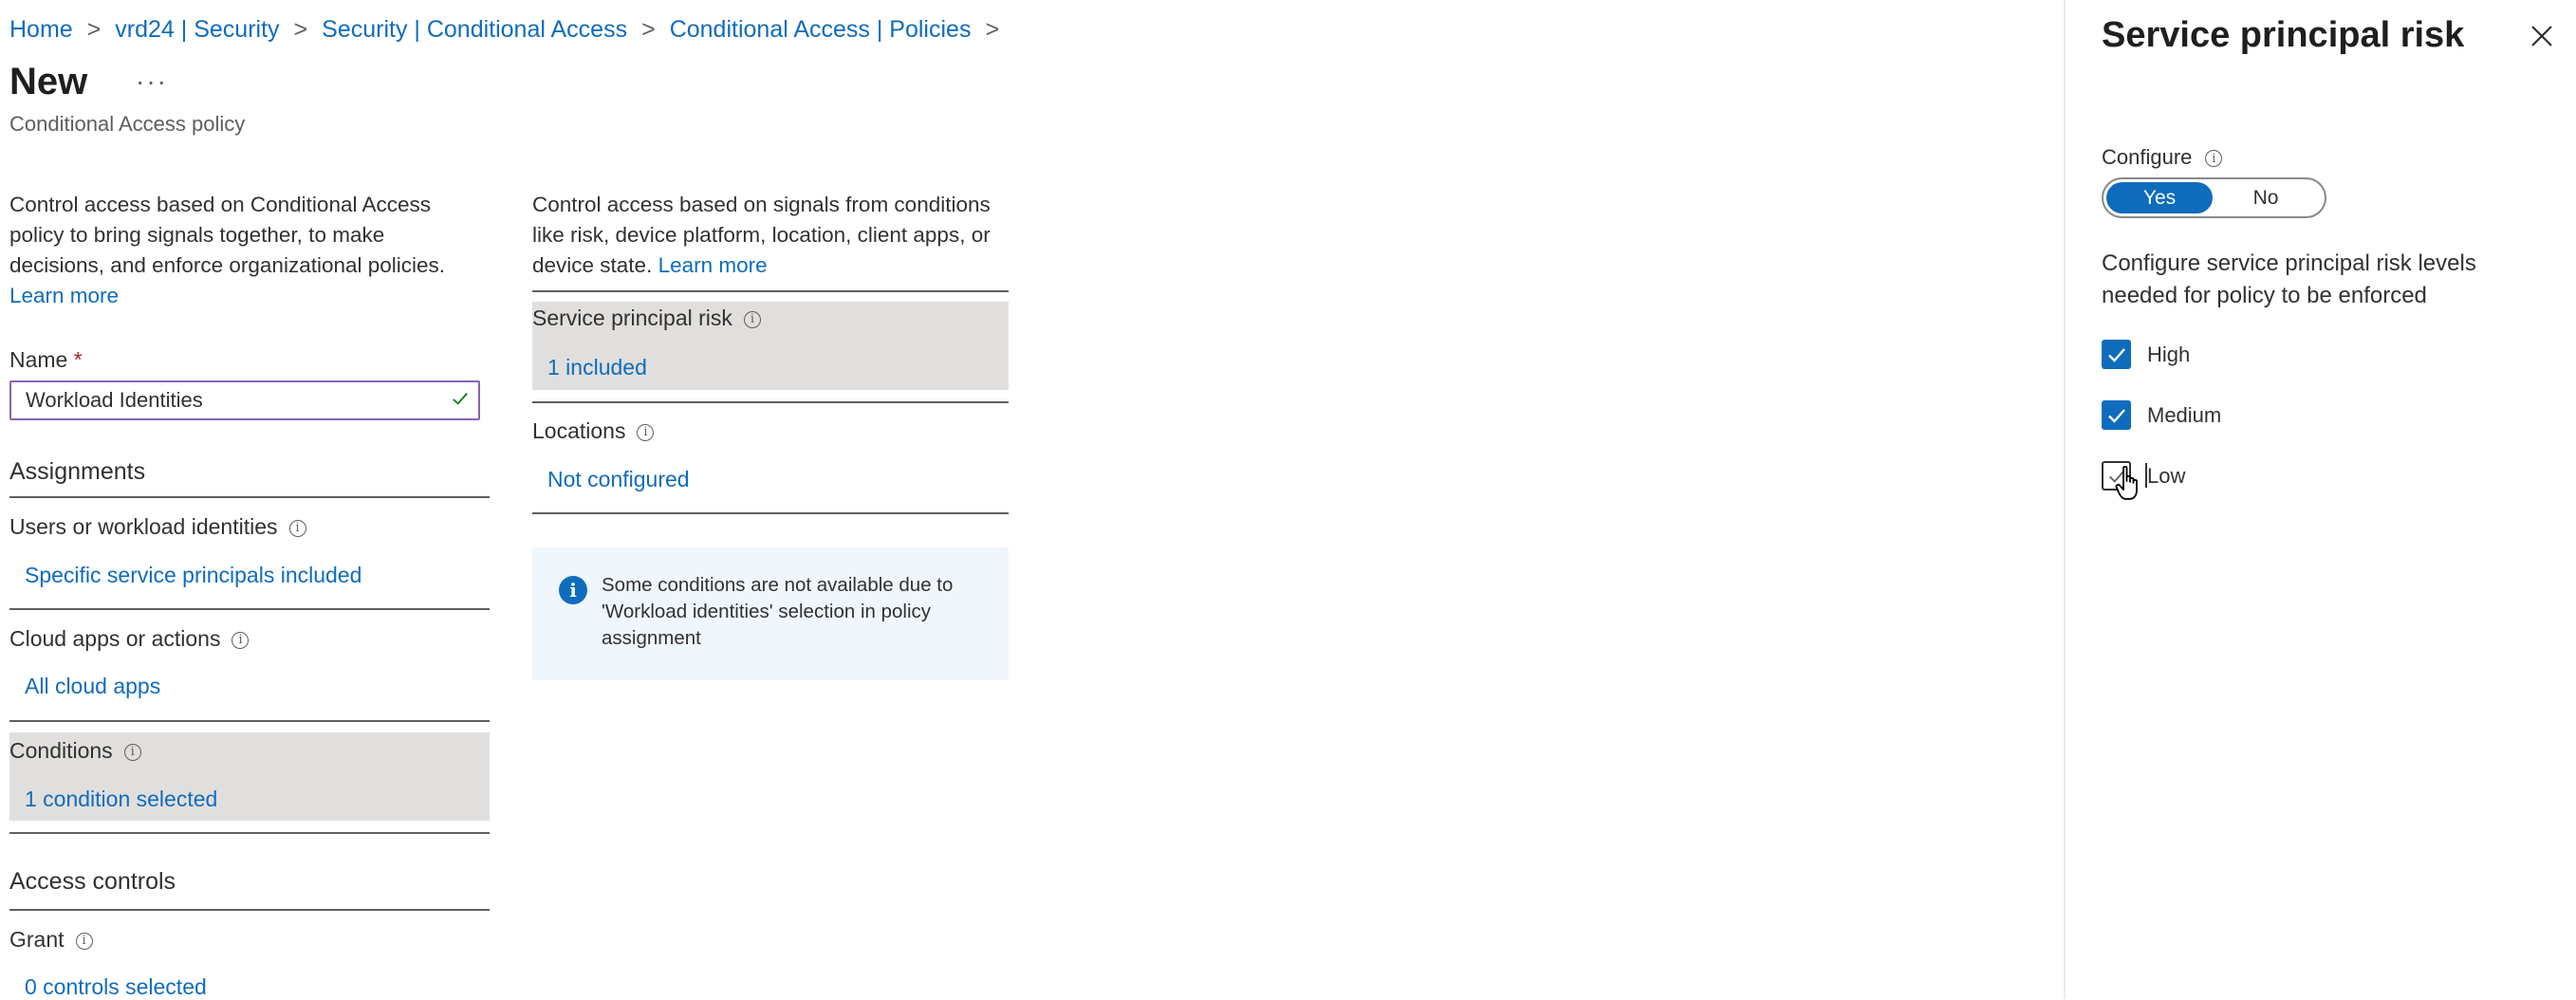 This screenshot has height=1000, width=2576. I want to click on assignments-heading: Assignments, so click(77, 471).